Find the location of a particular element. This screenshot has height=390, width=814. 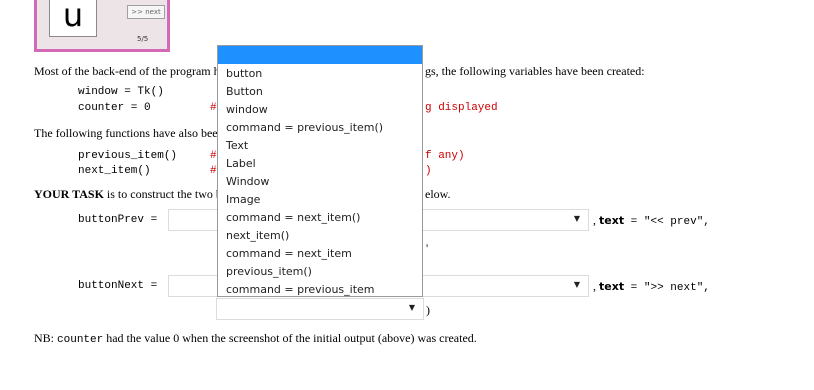

intro-paragraph: Most of the back-end of the program ha is located at coordinates (129, 71).